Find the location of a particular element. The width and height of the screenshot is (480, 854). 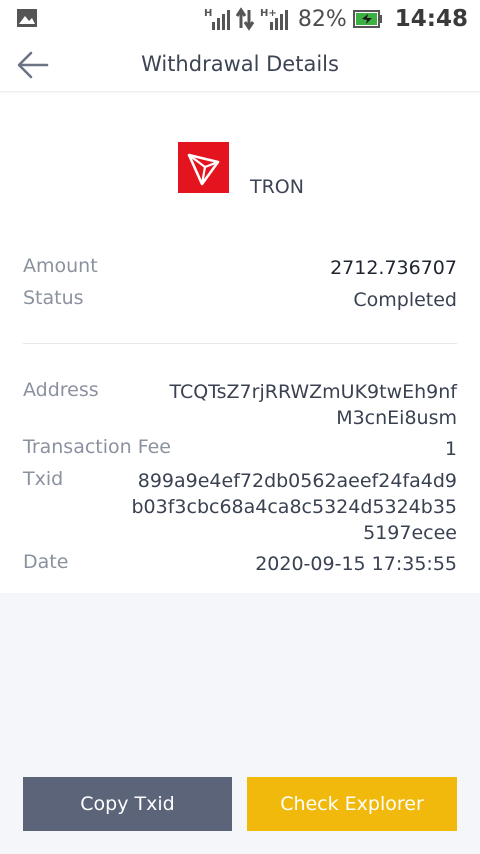

txid-label: Txid is located at coordinates (43, 479).